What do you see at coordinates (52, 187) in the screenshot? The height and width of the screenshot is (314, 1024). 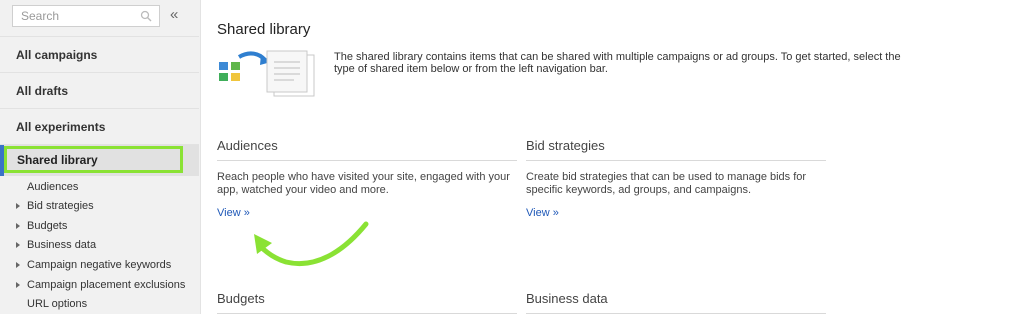 I see `sub-item-audiences: Audiences` at bounding box center [52, 187].